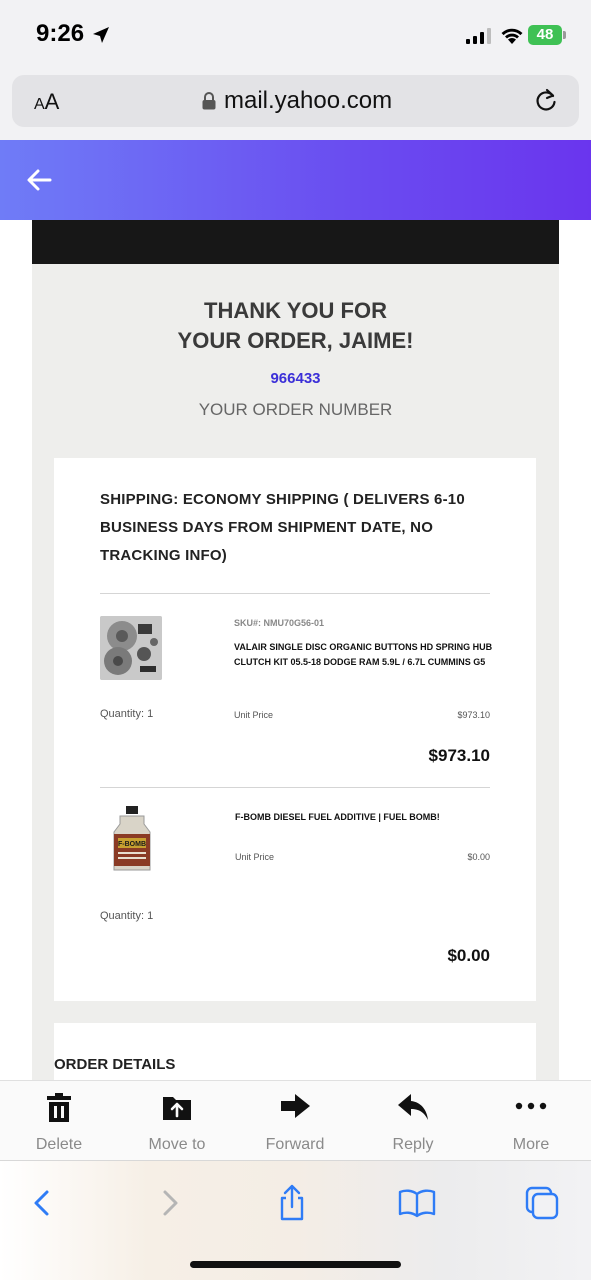  Describe the element at coordinates (101, 37) in the screenshot. I see `location-arrow-icon` at that location.